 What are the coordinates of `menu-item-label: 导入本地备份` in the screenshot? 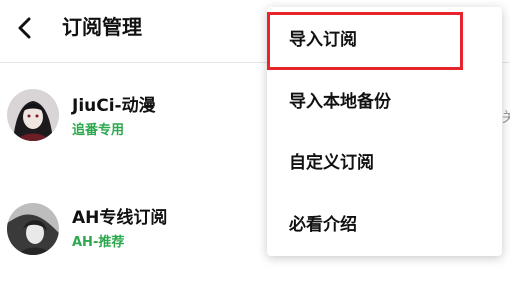 It's located at (340, 102).